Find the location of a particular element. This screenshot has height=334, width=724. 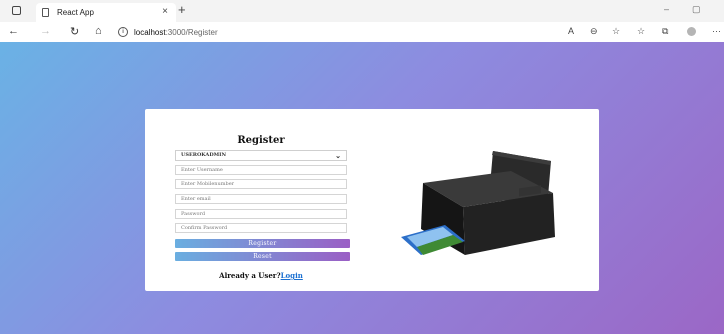

chevron-down-icon: ⌄ is located at coordinates (338, 155).